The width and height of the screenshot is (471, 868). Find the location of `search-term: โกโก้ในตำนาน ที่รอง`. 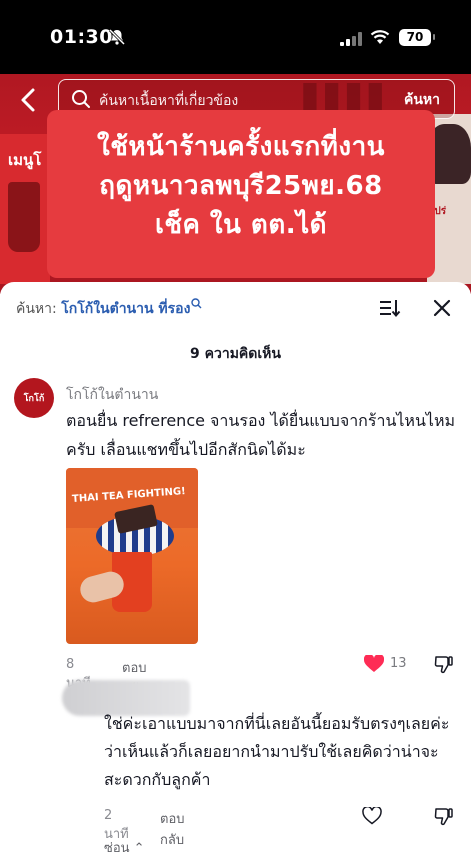

search-term: โกโก้ในตำนาน ที่รอง is located at coordinates (125, 309).